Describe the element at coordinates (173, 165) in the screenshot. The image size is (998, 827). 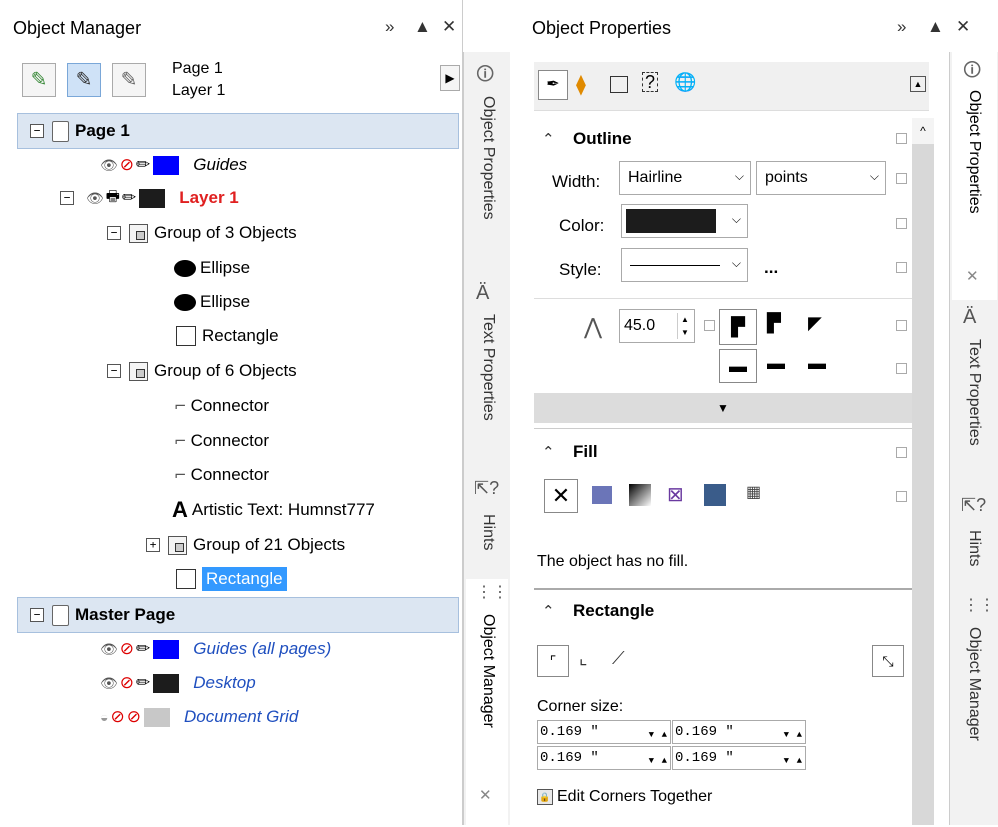
I see `tree-row-guides: 👁 ⊘ ✏ Guides` at that location.